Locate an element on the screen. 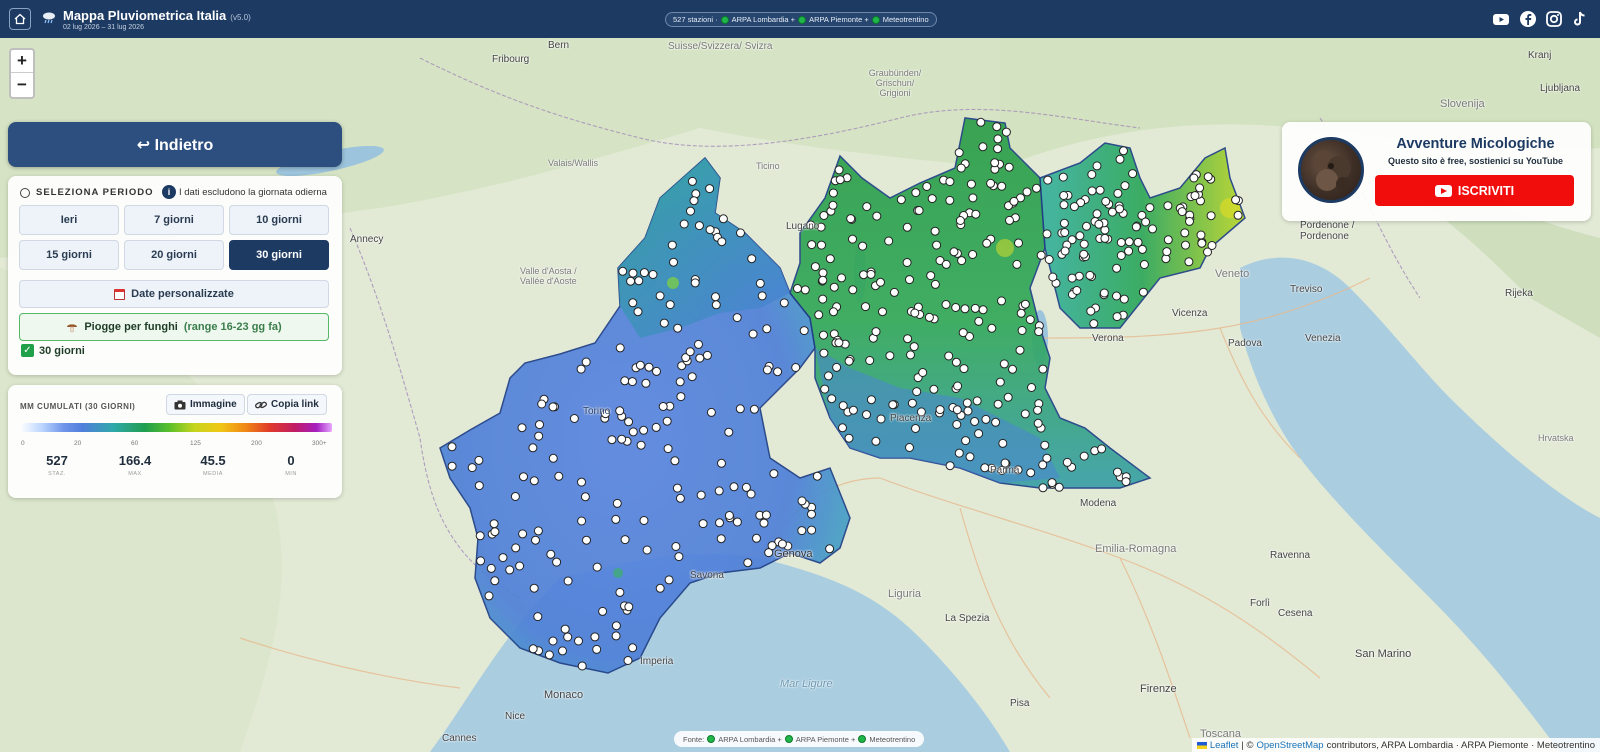 This screenshot has width=1600, height=752. period-button-30-giorni: 30 giorni is located at coordinates (279, 255).